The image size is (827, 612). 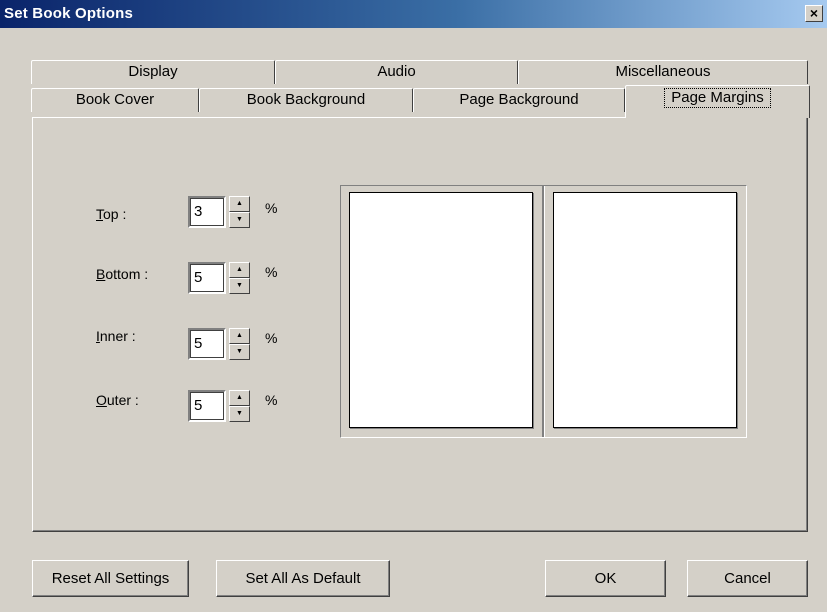 I want to click on bottom-label: Bottom :, so click(x=122, y=274).